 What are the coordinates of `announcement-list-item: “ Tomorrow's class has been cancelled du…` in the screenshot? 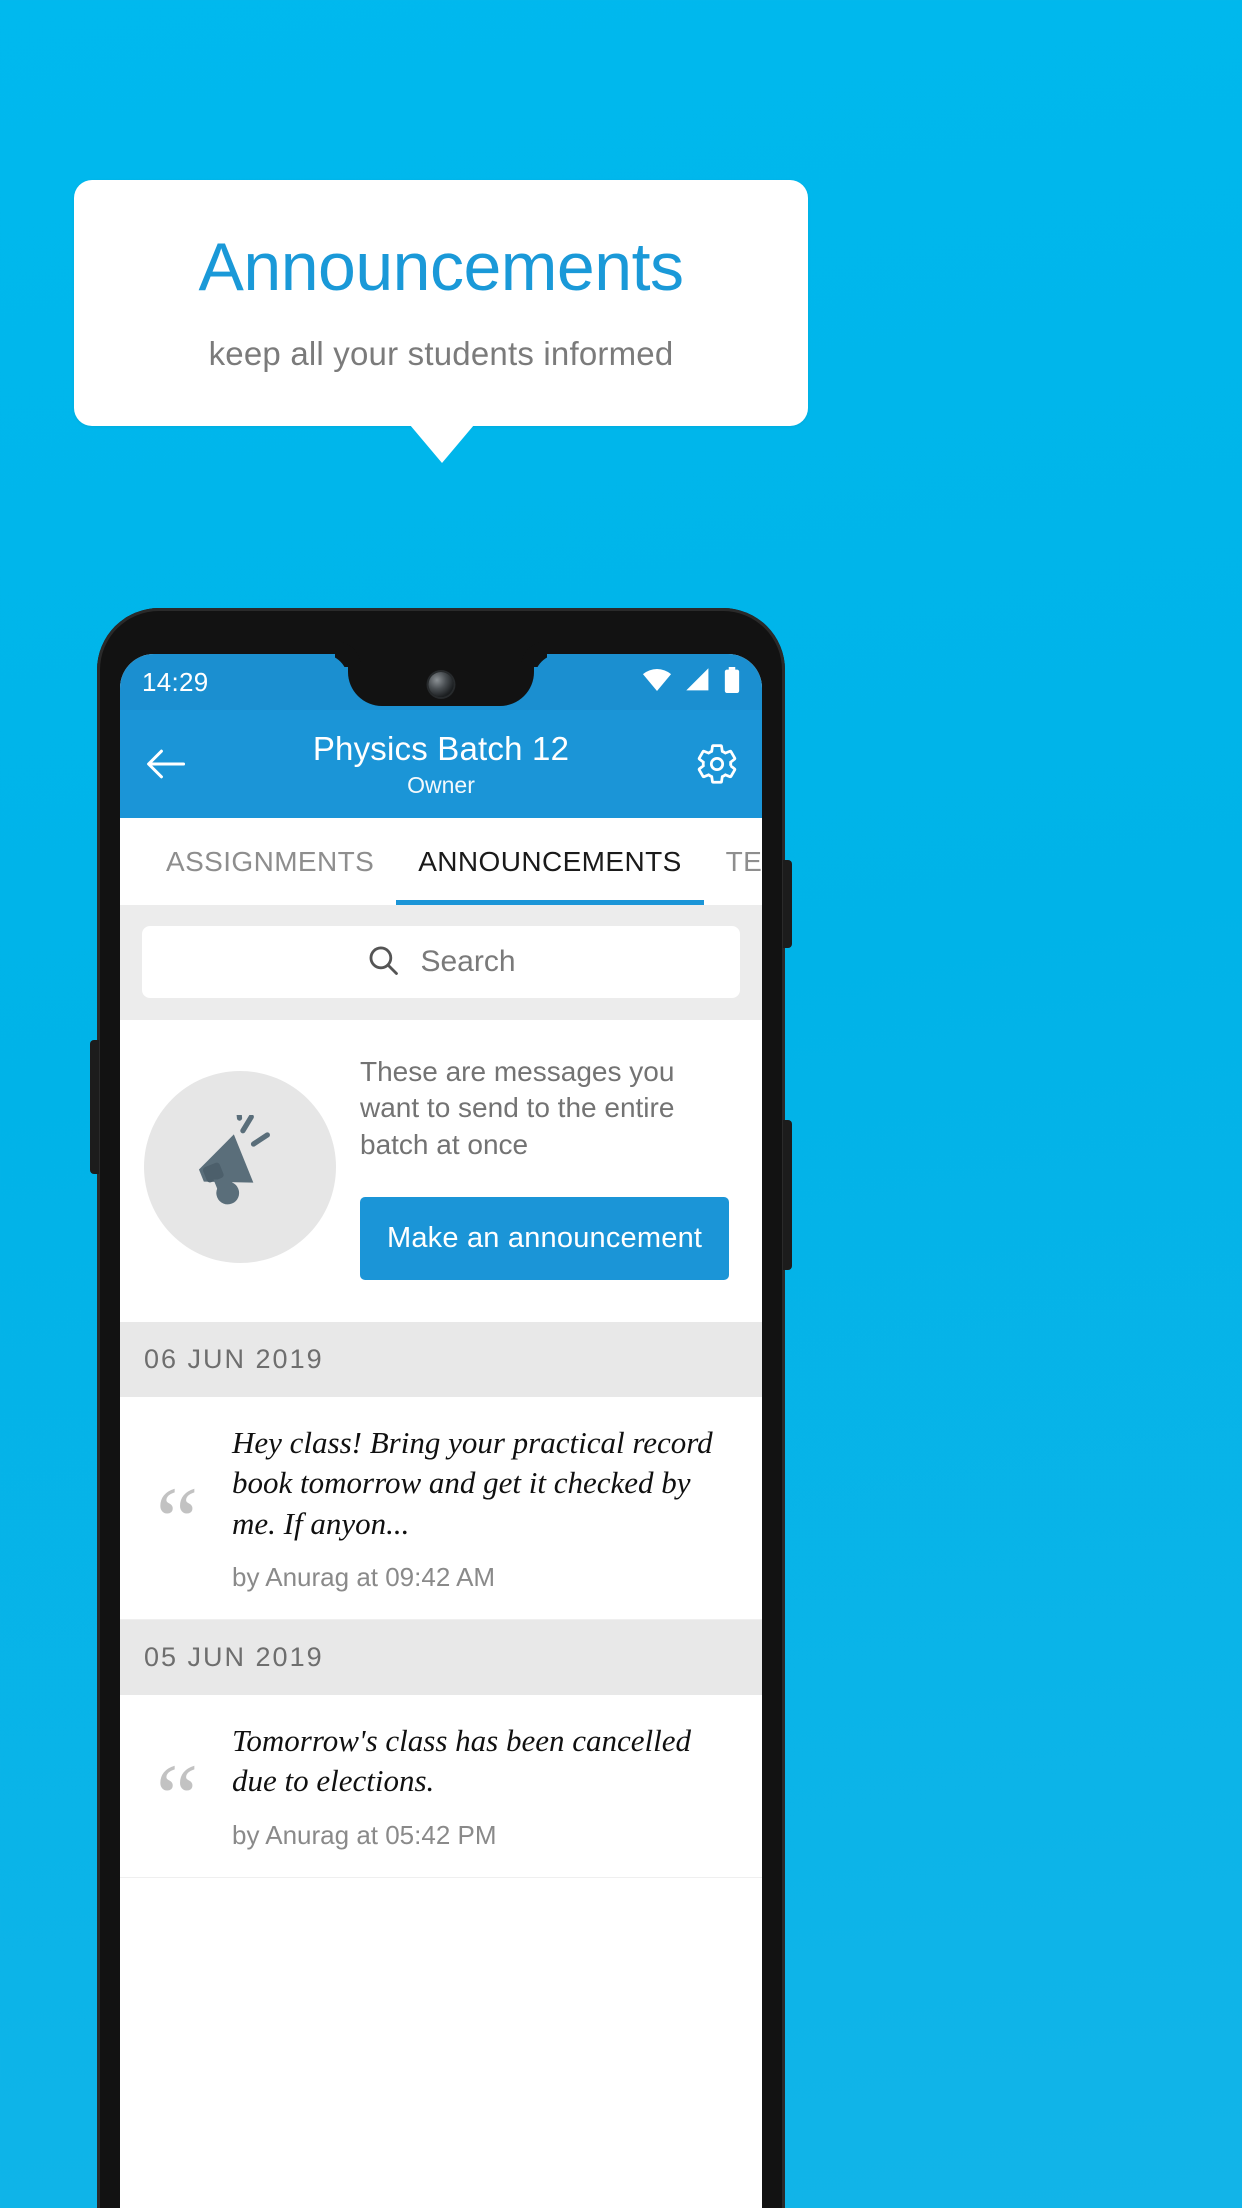 It's located at (441, 1786).